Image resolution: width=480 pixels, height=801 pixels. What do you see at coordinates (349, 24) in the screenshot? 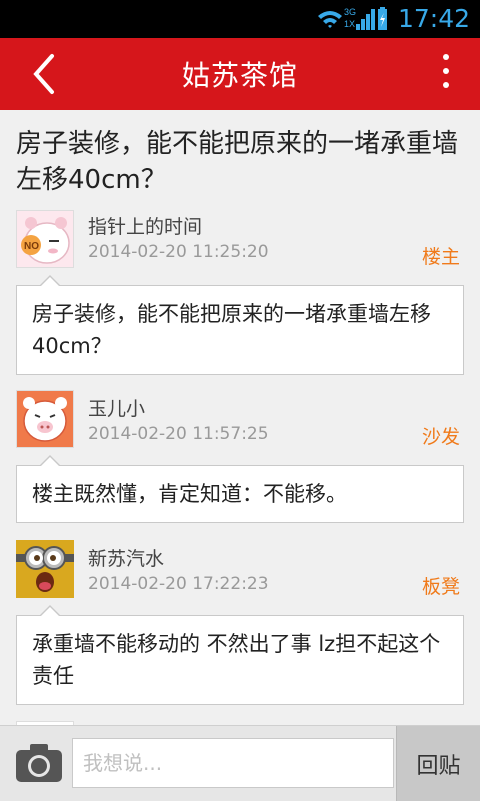
I see `network-type-label-alt: 1X` at bounding box center [349, 24].